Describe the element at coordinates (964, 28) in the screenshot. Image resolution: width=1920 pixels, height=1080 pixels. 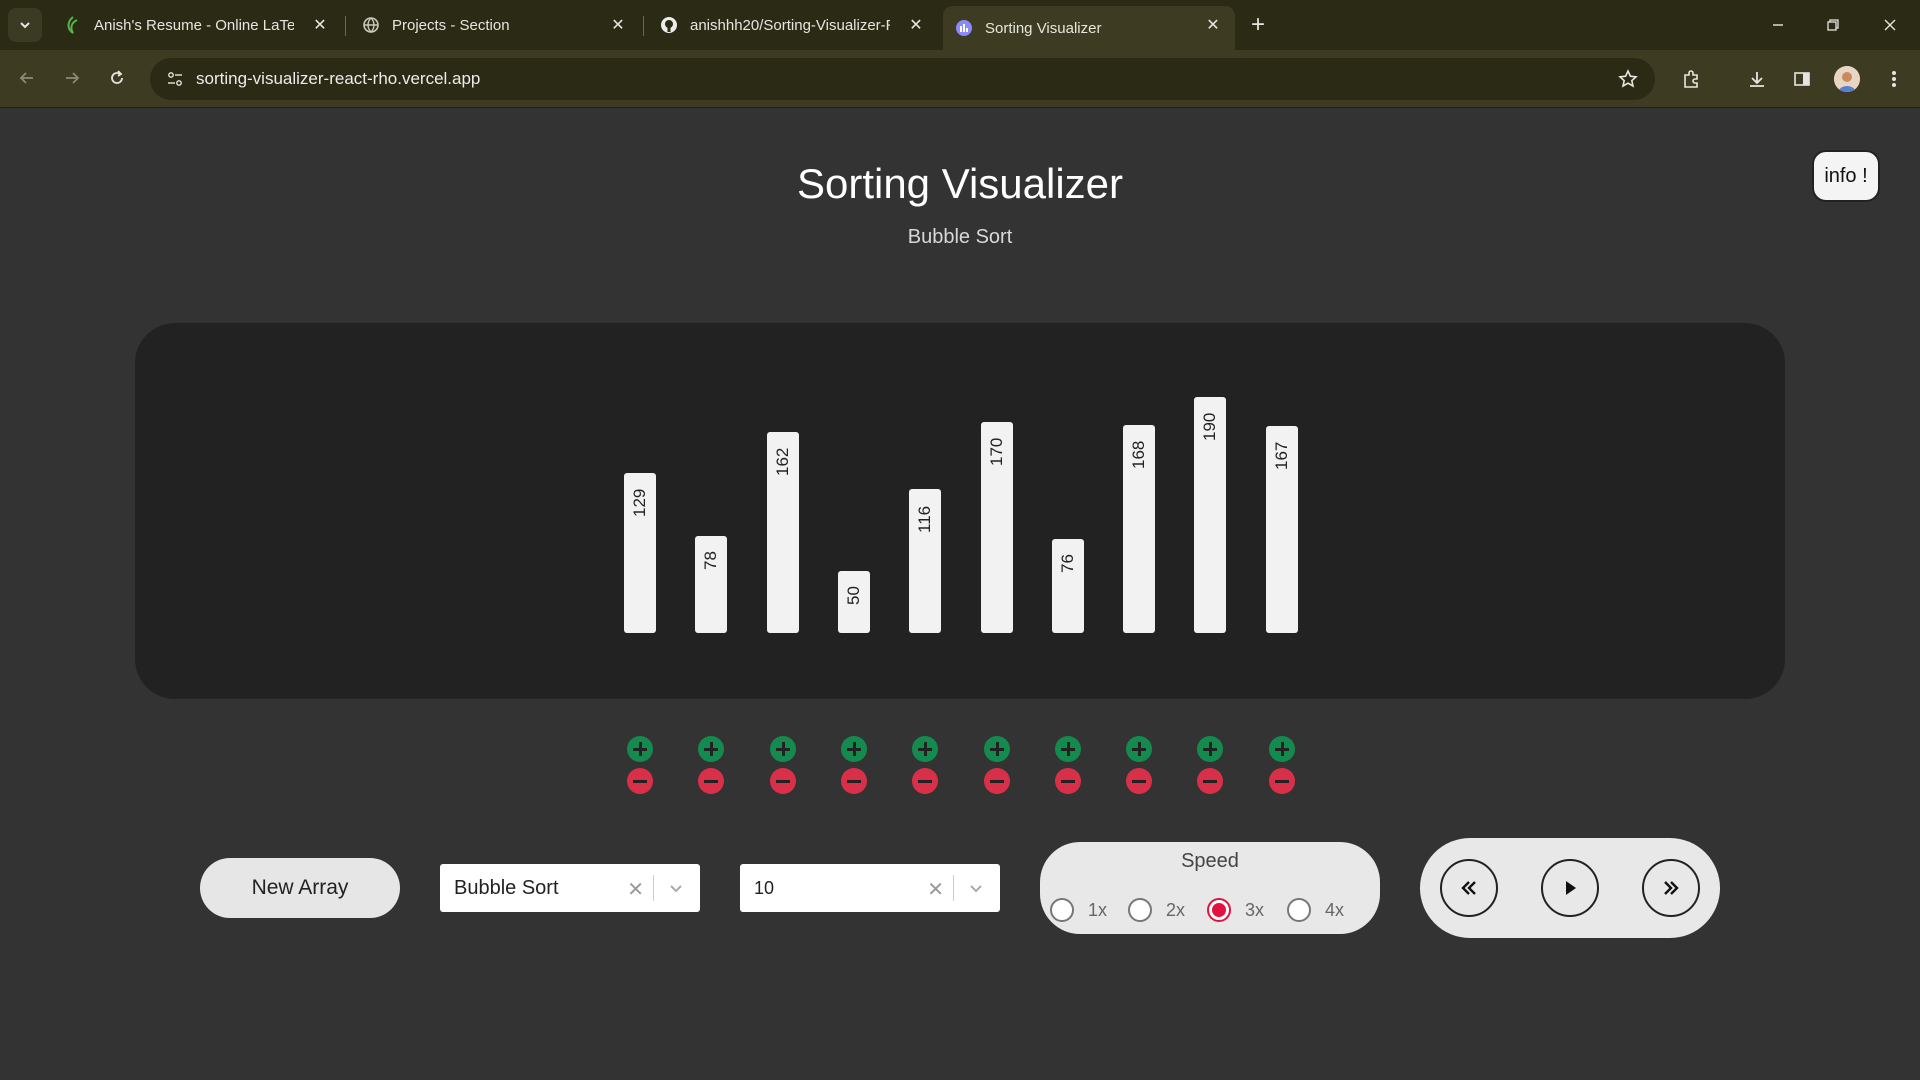
I see `react-app-icon` at that location.